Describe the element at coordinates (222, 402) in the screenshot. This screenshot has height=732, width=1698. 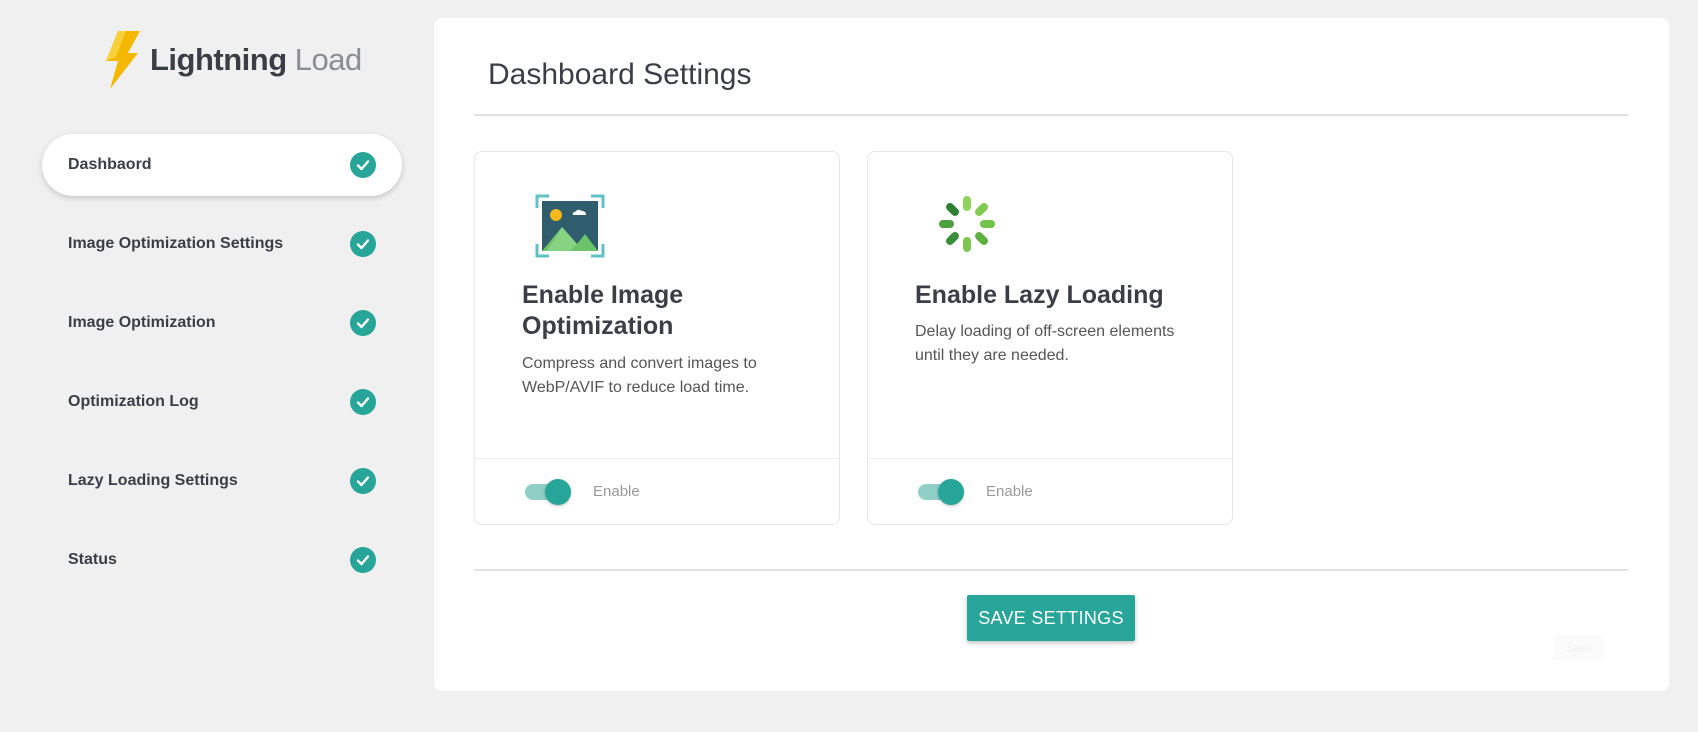
I see `sidebar-item-optimization-log: Optimization Log` at that location.